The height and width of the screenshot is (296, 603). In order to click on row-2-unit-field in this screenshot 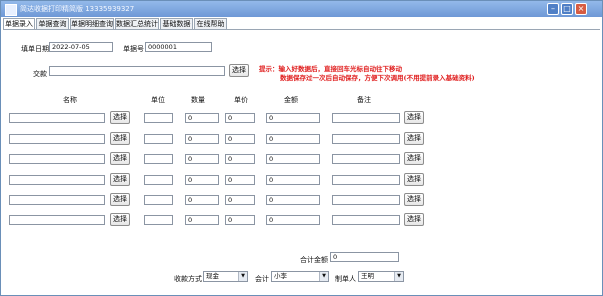, I will do `click(158, 139)`.